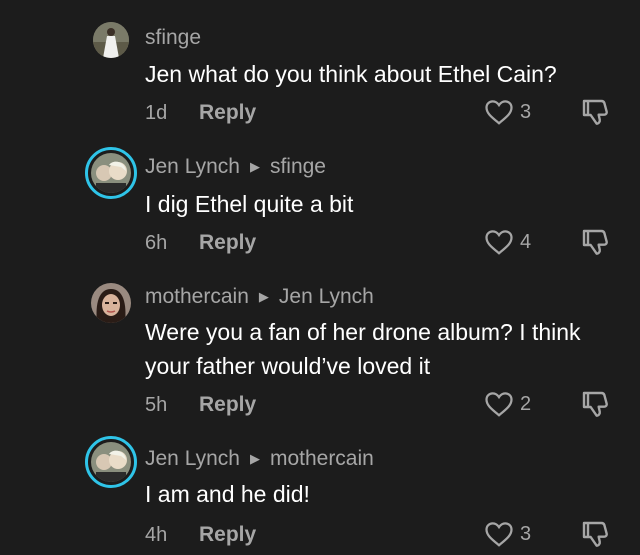 This screenshot has height=555, width=640. I want to click on comment-age: 5h, so click(156, 405).